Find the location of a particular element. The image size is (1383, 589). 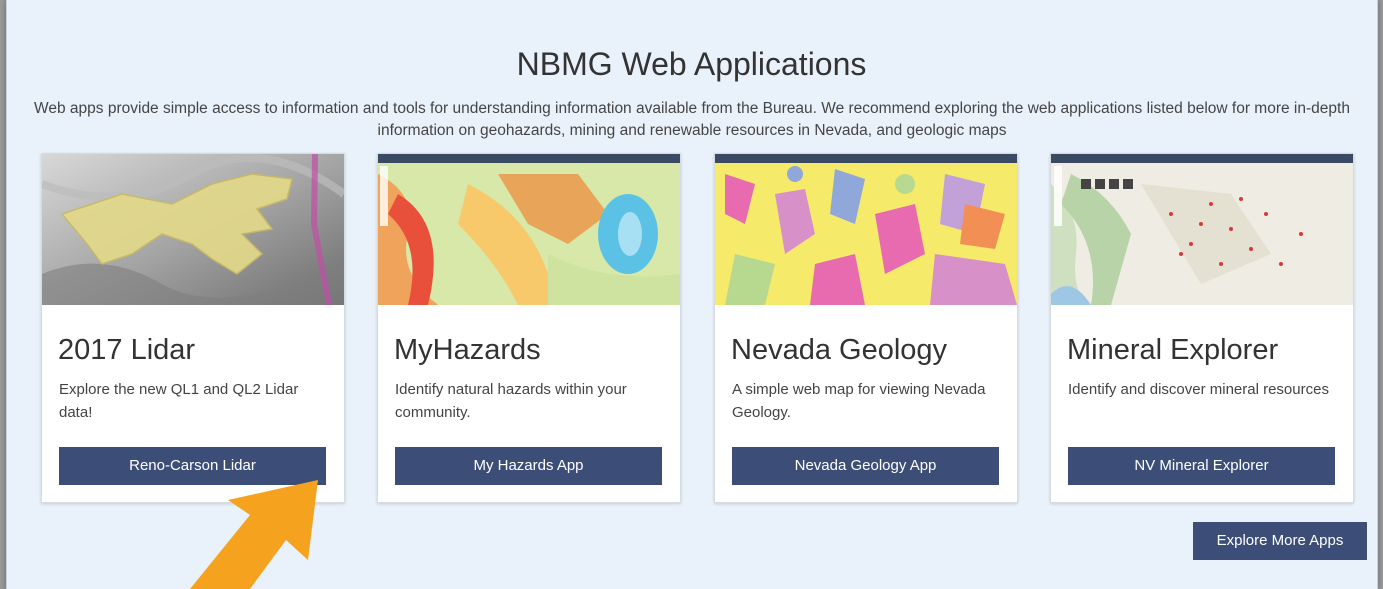

card-title: Nevada Geology is located at coordinates (839, 350).